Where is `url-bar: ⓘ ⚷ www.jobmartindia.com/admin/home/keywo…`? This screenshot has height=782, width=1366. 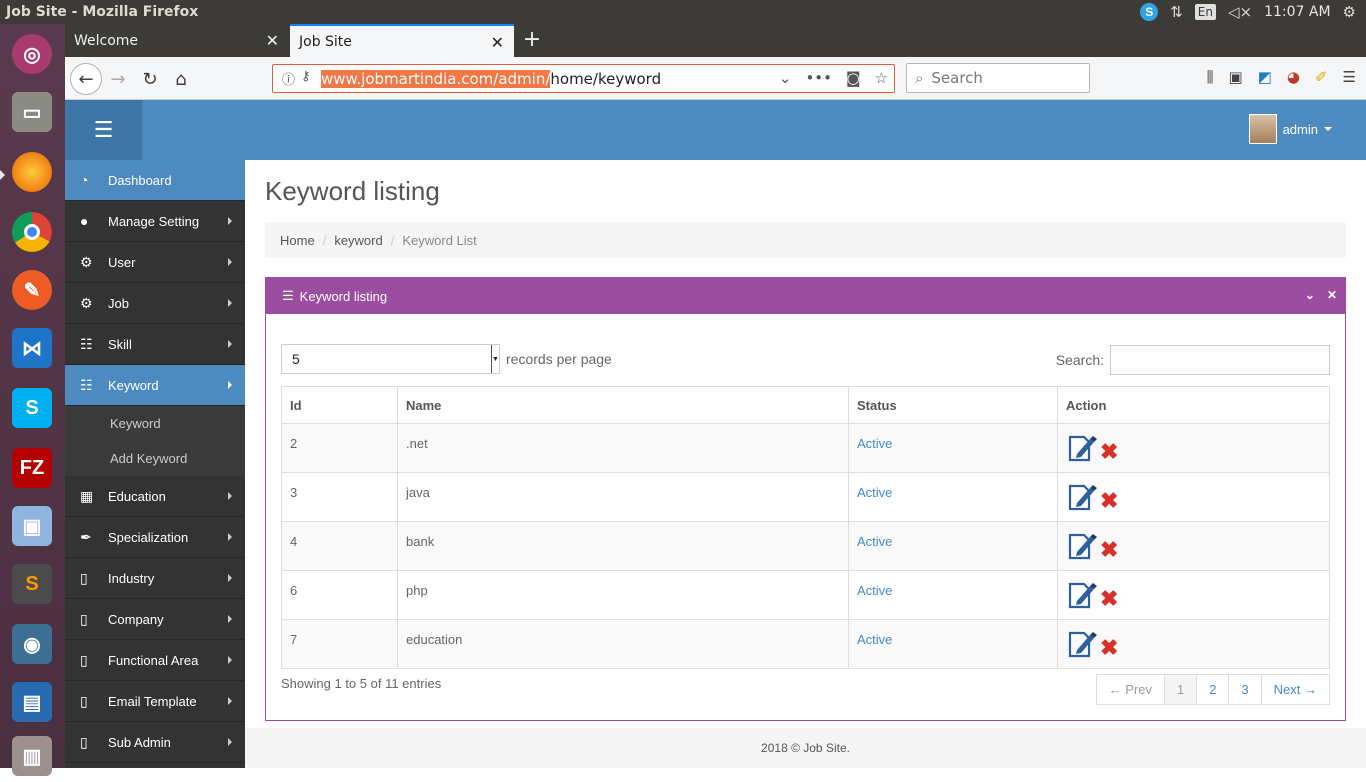
url-bar: ⓘ ⚷ www.jobmartindia.com/admin/home/keywo… is located at coordinates (583, 78).